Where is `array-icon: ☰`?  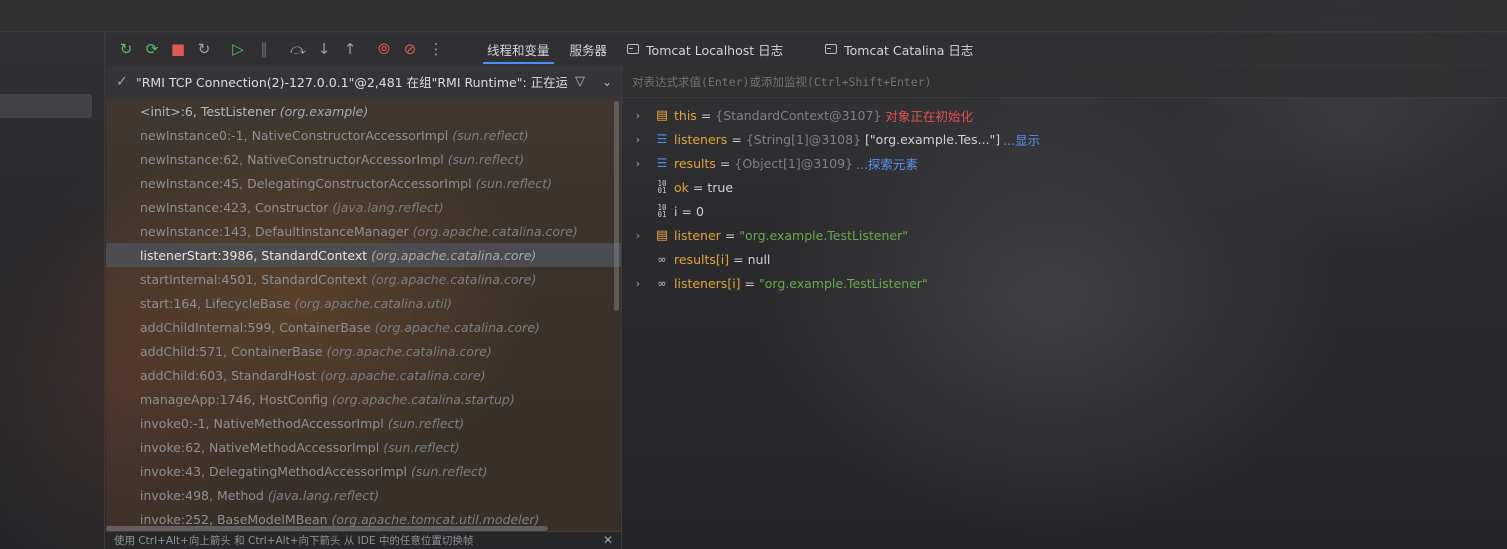
array-icon: ☰ is located at coordinates (662, 163).